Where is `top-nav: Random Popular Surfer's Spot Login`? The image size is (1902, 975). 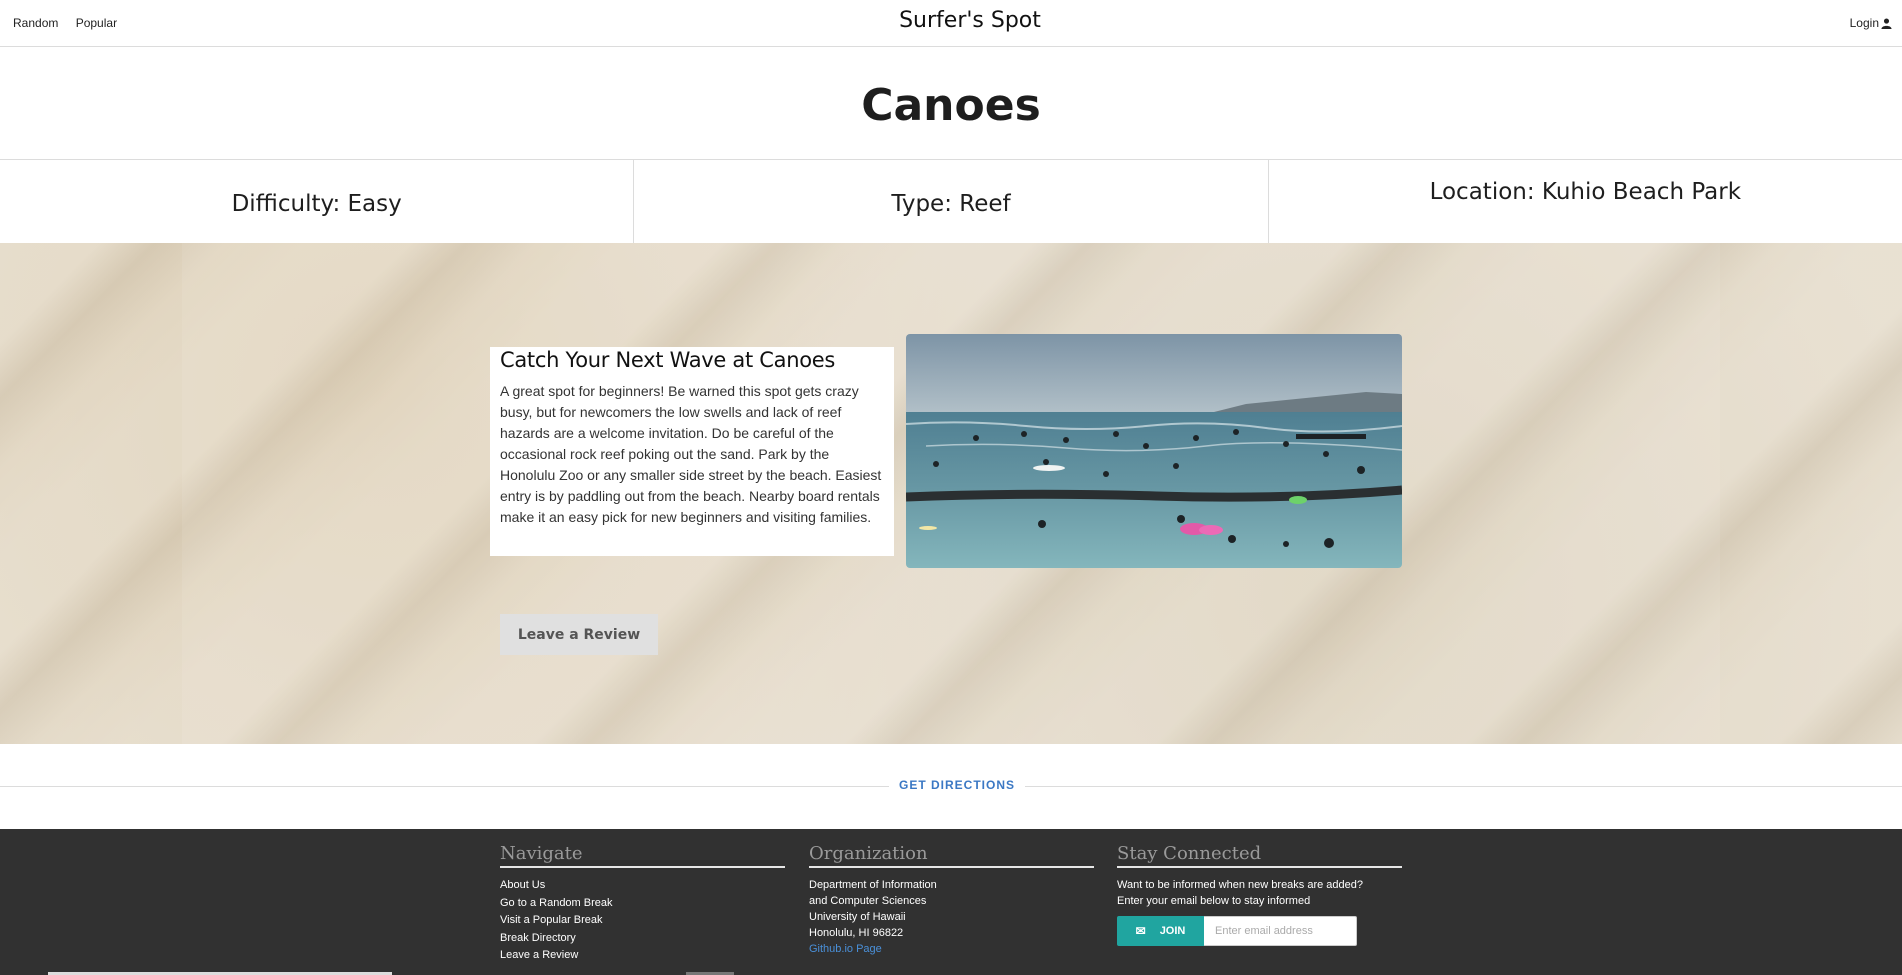
top-nav: Random Popular Surfer's Spot Login is located at coordinates (951, 23).